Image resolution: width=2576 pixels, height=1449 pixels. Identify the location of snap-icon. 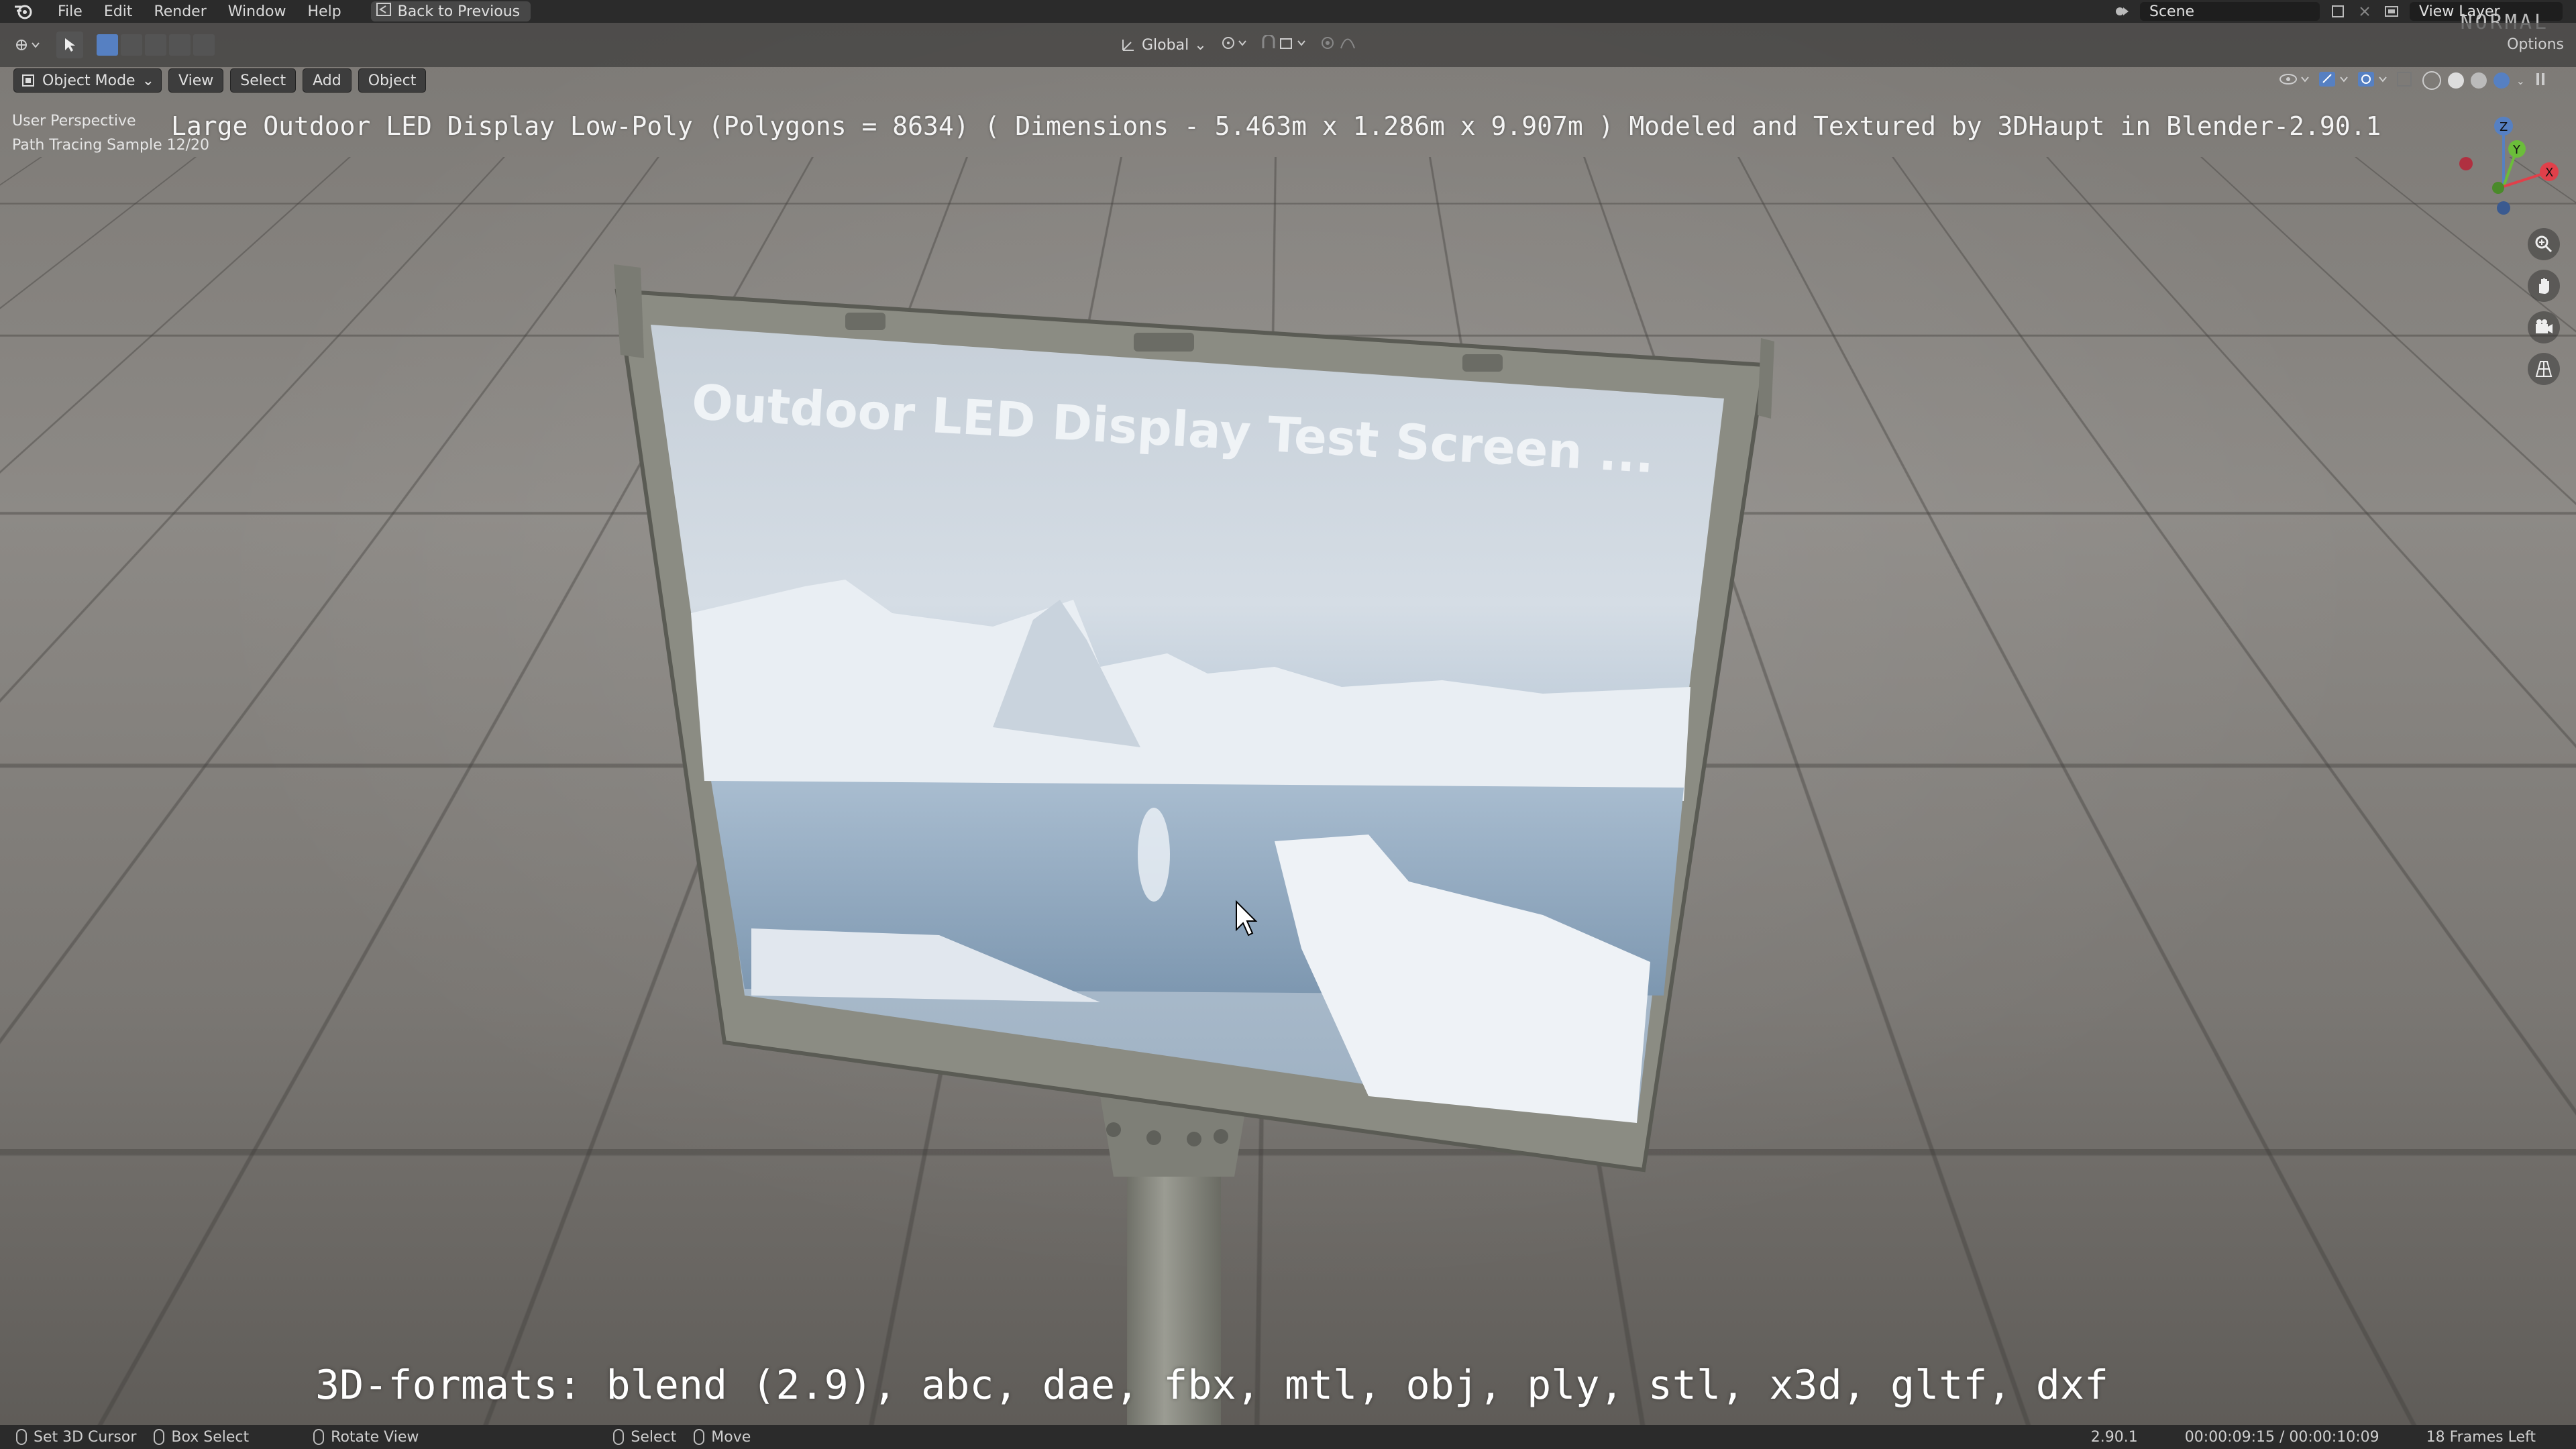
(1283, 44).